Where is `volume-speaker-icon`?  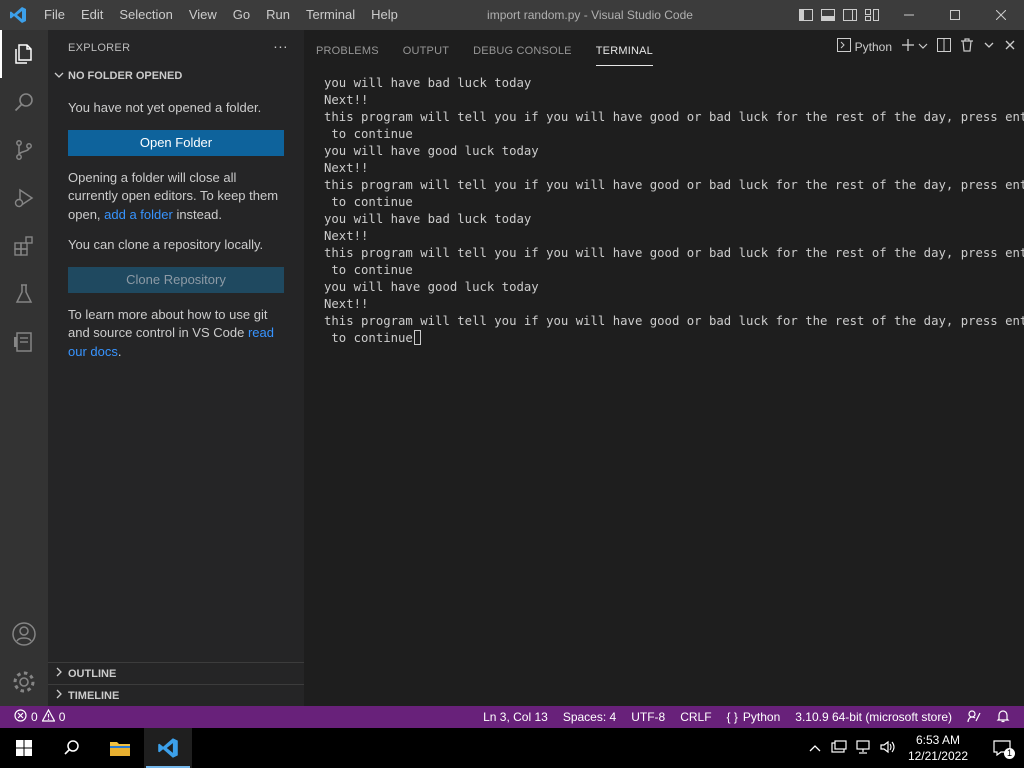 volume-speaker-icon is located at coordinates (888, 748).